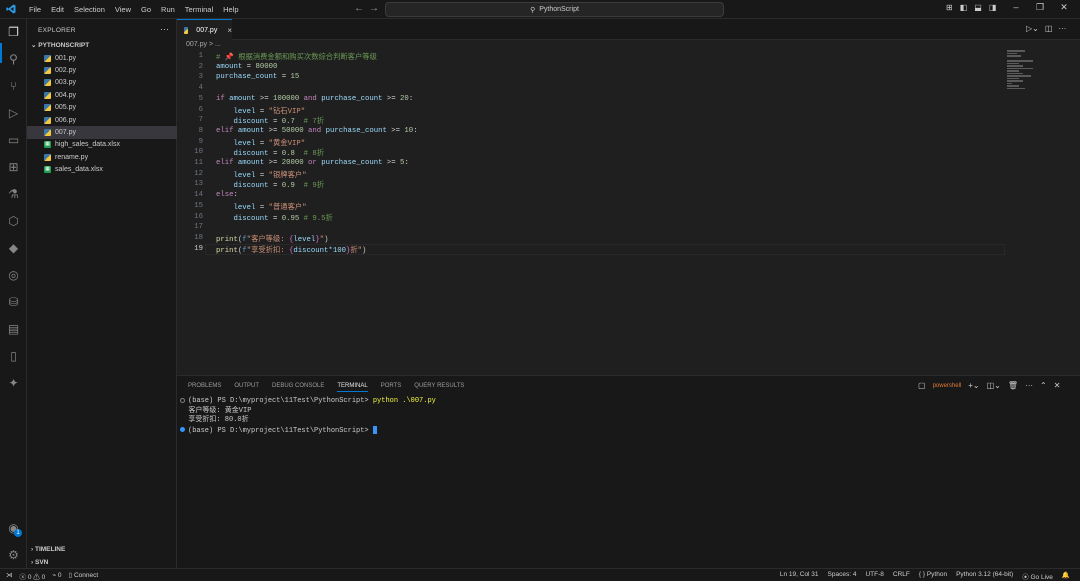 This screenshot has height=581, width=1080. What do you see at coordinates (13, 167) in the screenshot?
I see `extensions-icon: ⊞` at bounding box center [13, 167].